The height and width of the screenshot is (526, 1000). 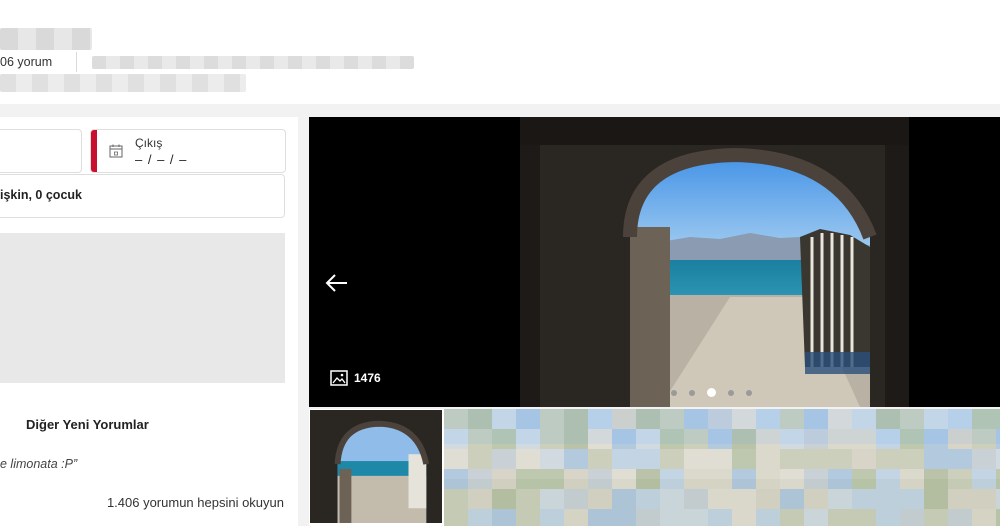 I want to click on checkout-highlight, so click(x=94, y=151).